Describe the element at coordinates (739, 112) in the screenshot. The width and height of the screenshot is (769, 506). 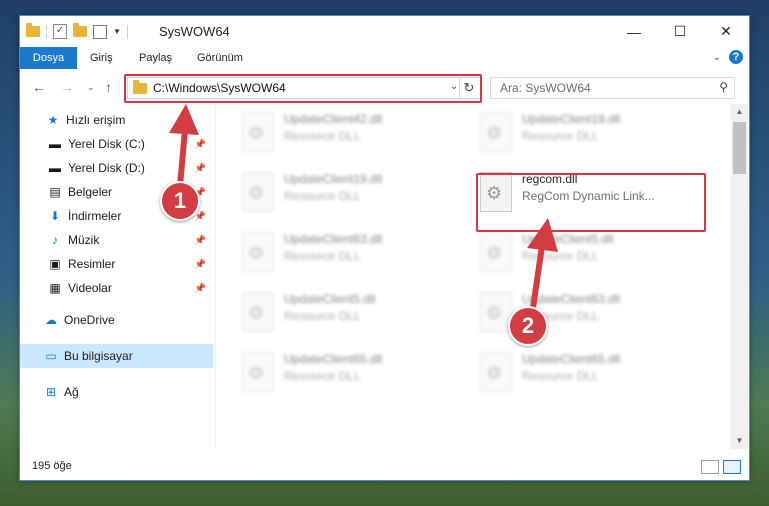
I see `scroll-up-icon: ▲` at that location.